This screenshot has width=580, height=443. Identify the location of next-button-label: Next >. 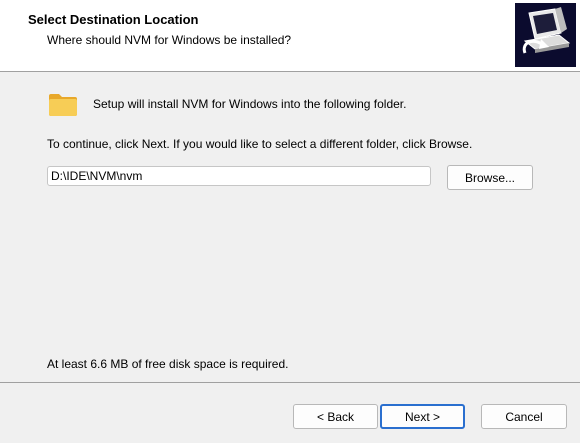
(422, 416).